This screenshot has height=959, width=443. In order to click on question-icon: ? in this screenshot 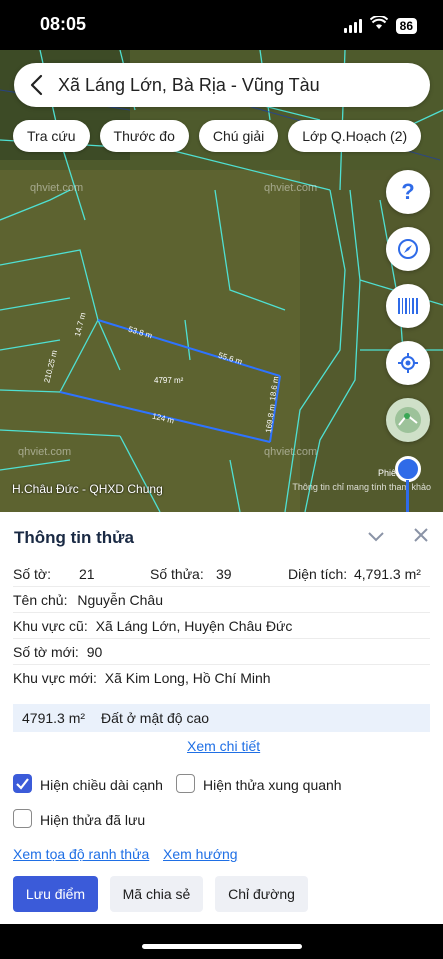, I will do `click(408, 191)`.